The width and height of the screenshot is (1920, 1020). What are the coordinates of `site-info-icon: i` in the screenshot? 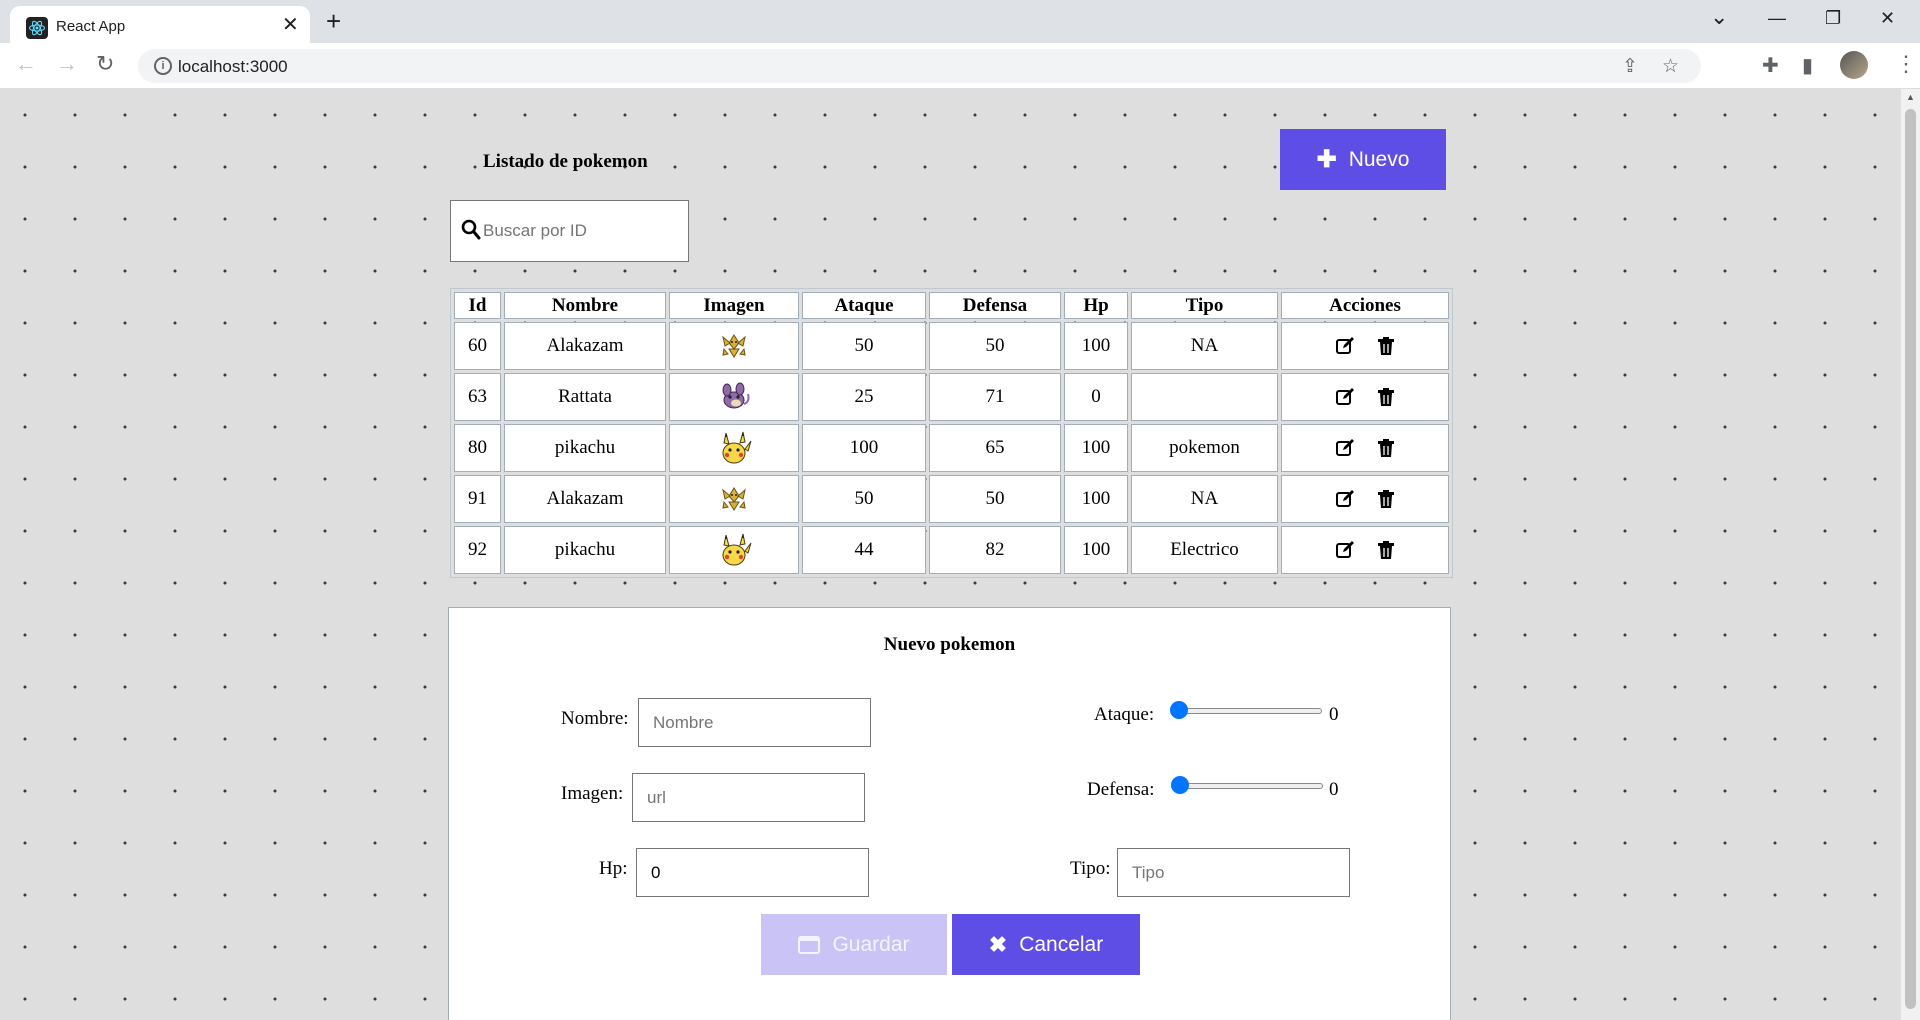 It's located at (163, 66).